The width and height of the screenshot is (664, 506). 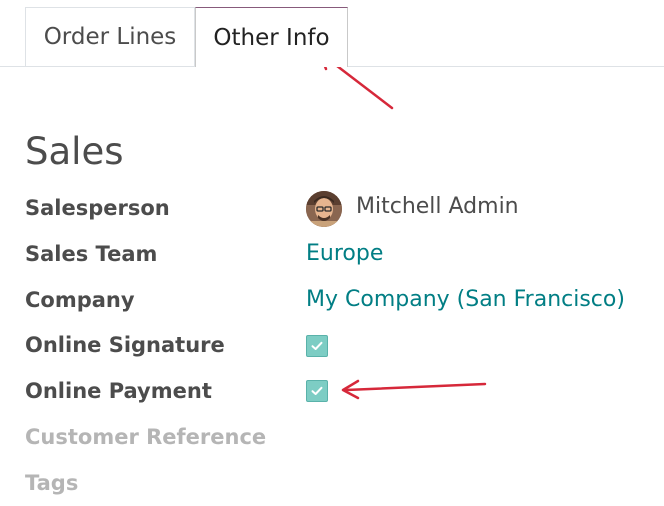 I want to click on online-payment-checkbox, so click(x=317, y=391).